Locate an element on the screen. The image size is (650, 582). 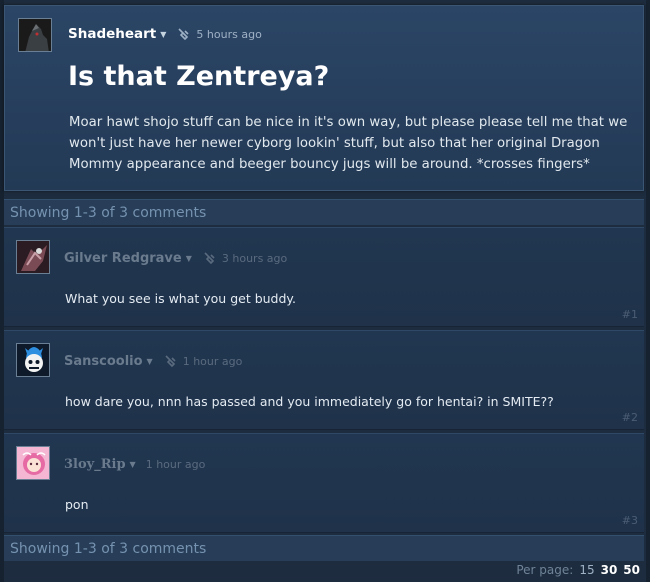
comment-number: #3 is located at coordinates (630, 520).